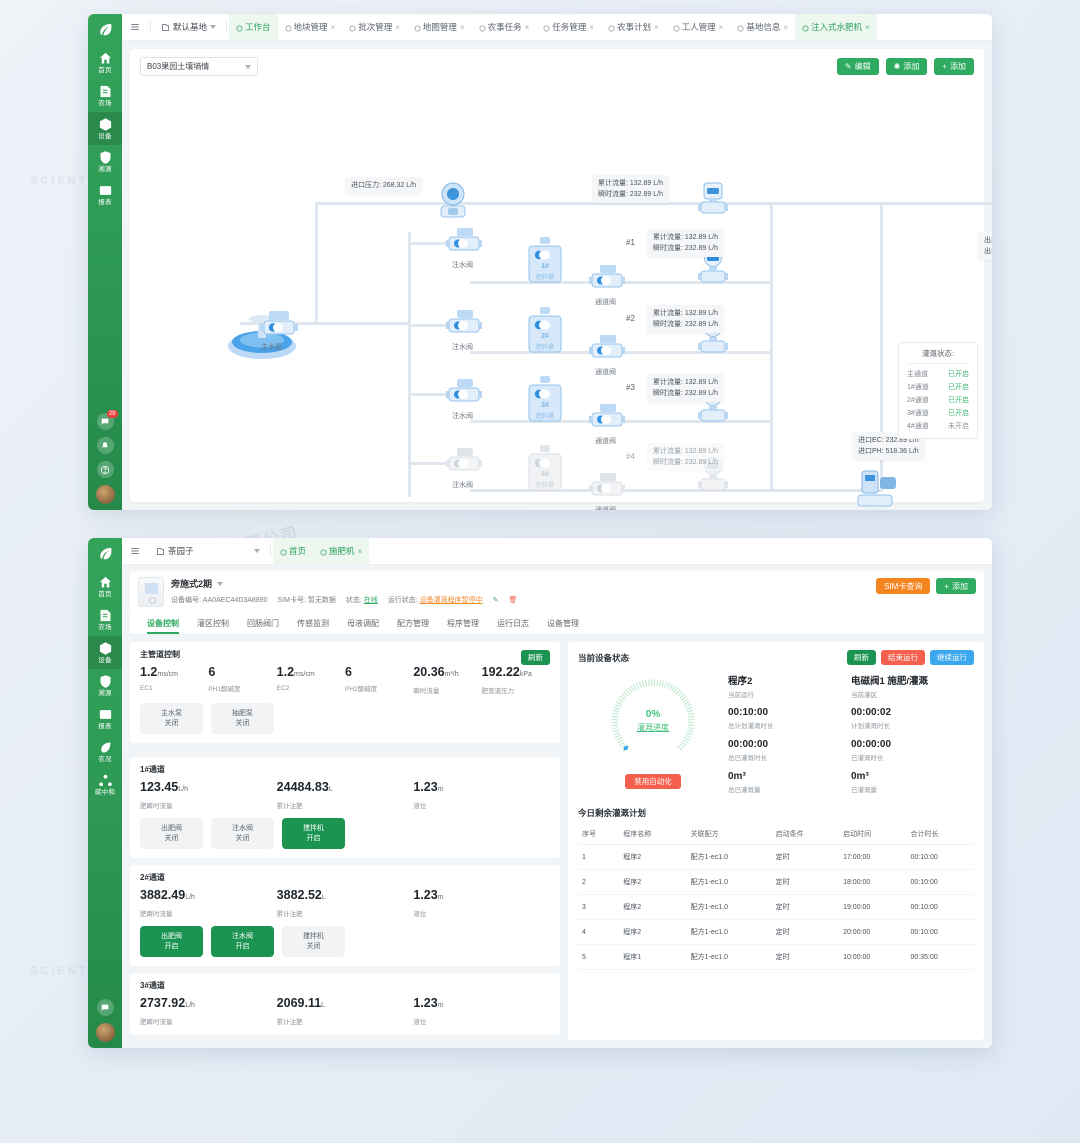 Image resolution: width=1080 pixels, height=1143 pixels. I want to click on tab-工人管理: 工人管理 ×, so click(698, 27).